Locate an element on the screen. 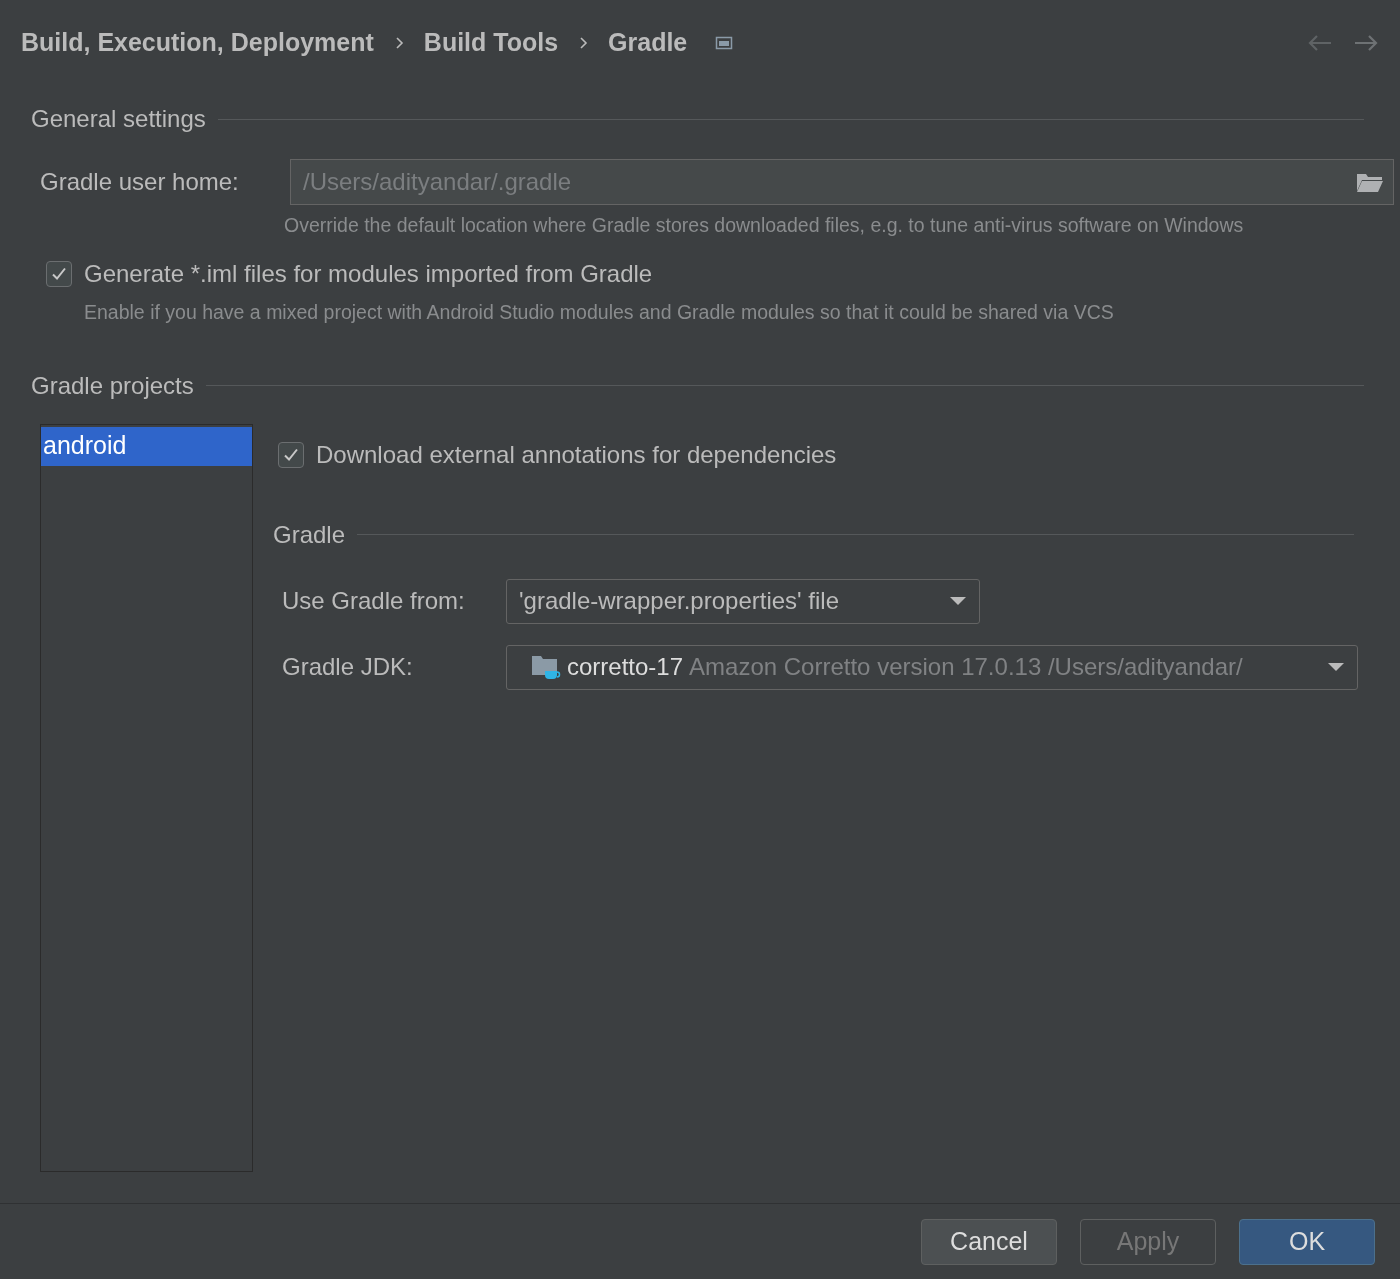 Image resolution: width=1400 pixels, height=1279 pixels. field-label: Gradle JDK: is located at coordinates (348, 667).